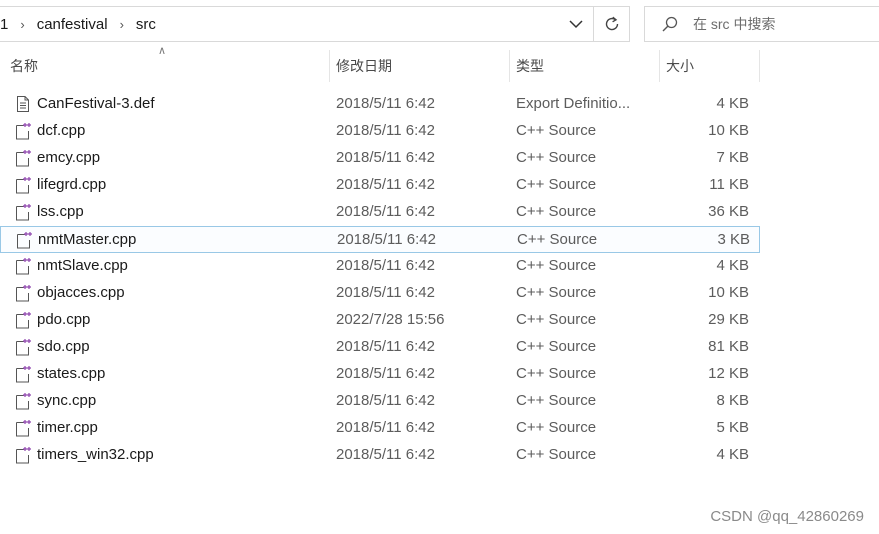 The image size is (879, 534). I want to click on file-row: dcf.cpp 2018/5/11 6:42 C++ Source 10 KB, so click(380, 131).